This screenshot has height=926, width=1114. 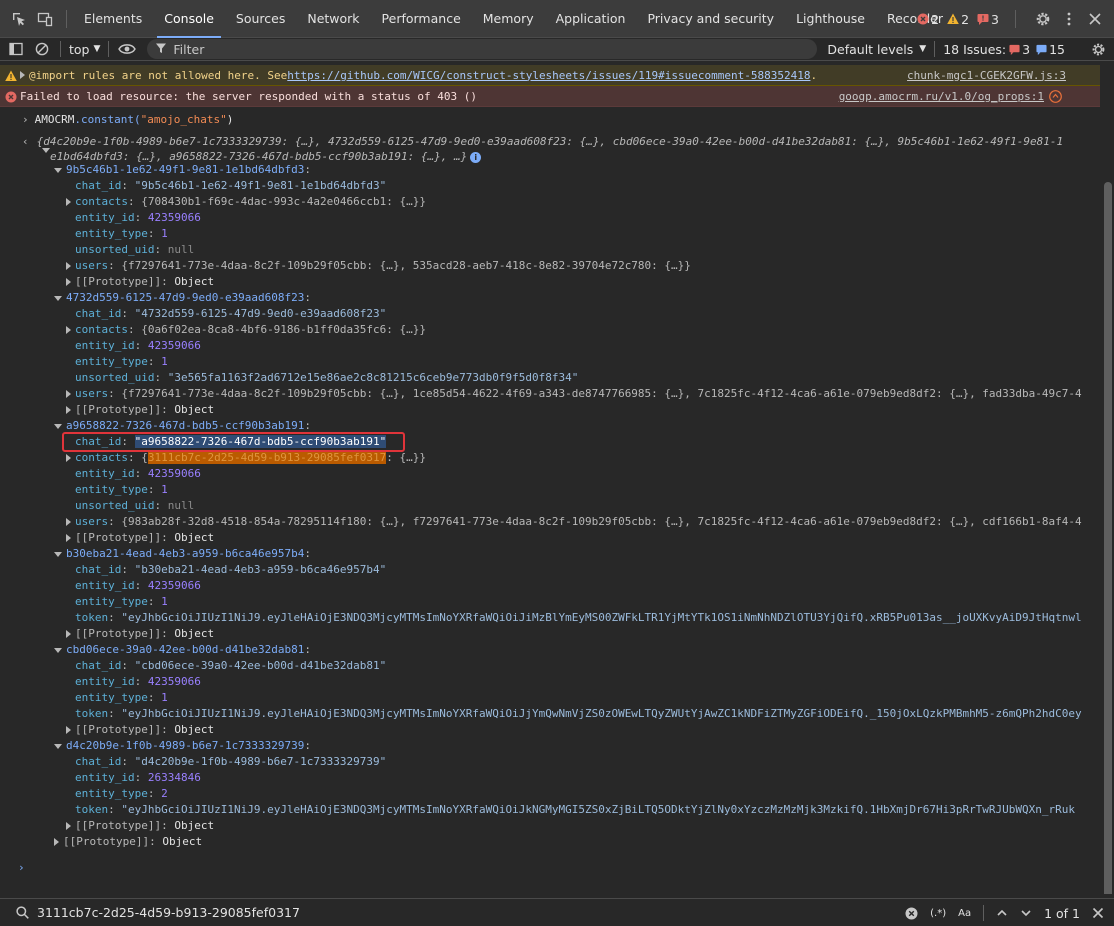 What do you see at coordinates (958, 19) in the screenshot?
I see `warning-count: 2` at bounding box center [958, 19].